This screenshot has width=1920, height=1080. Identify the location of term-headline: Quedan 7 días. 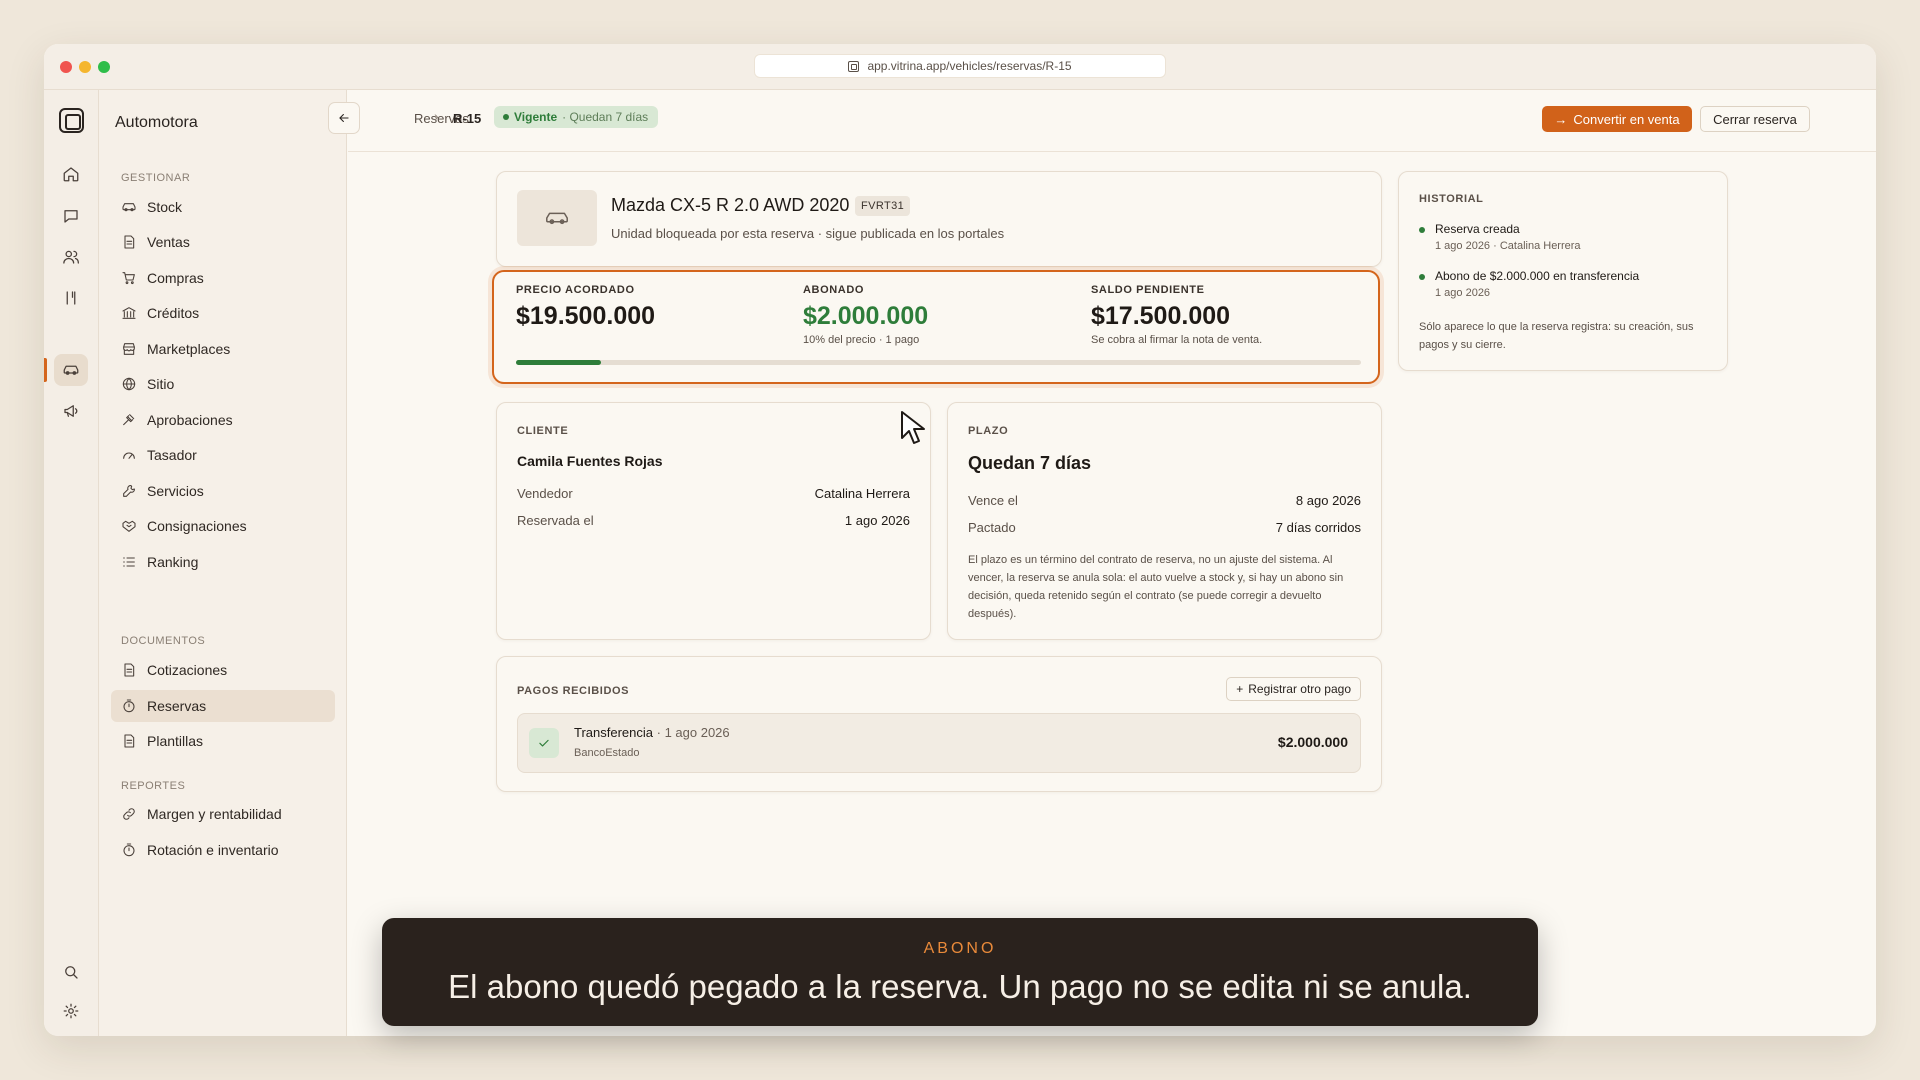
(1030, 463).